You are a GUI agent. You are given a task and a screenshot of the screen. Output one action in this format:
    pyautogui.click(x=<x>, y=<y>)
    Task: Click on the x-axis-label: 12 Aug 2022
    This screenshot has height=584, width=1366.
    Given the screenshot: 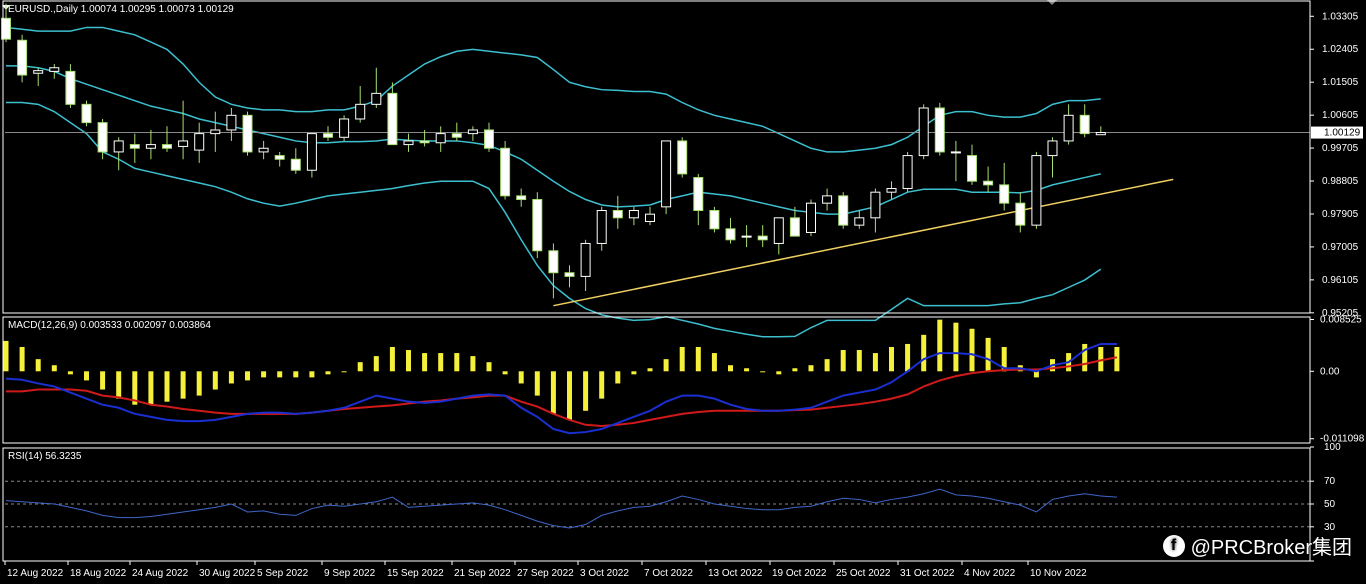 What is the action you would take?
    pyautogui.click(x=35, y=573)
    